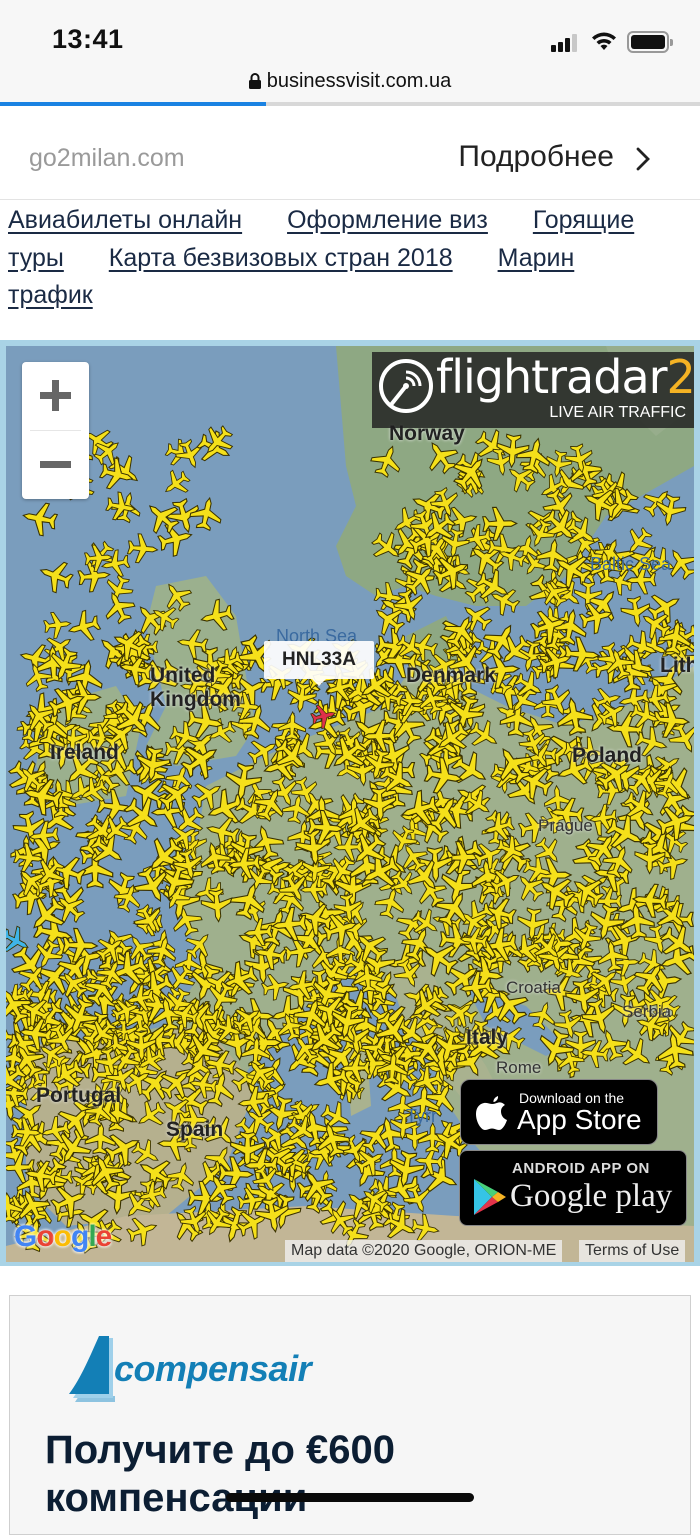 The width and height of the screenshot is (700, 1535). Describe the element at coordinates (490, 1197) in the screenshot. I see `google-play-icon` at that location.